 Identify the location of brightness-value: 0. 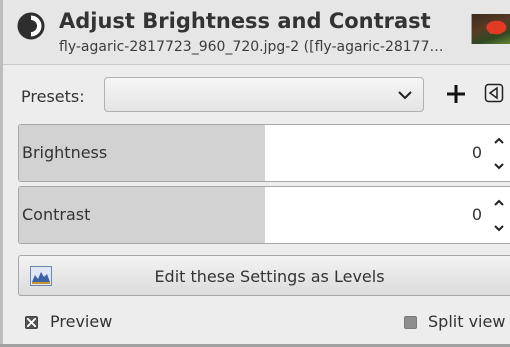
(477, 152).